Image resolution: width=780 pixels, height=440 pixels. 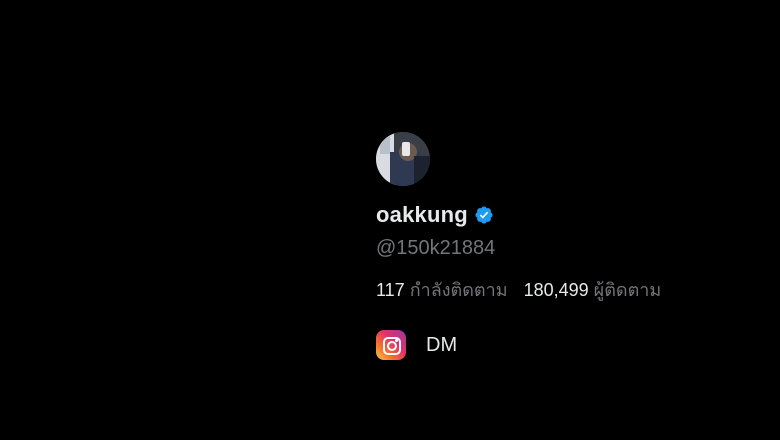 I want to click on following-count: 117, so click(x=390, y=290).